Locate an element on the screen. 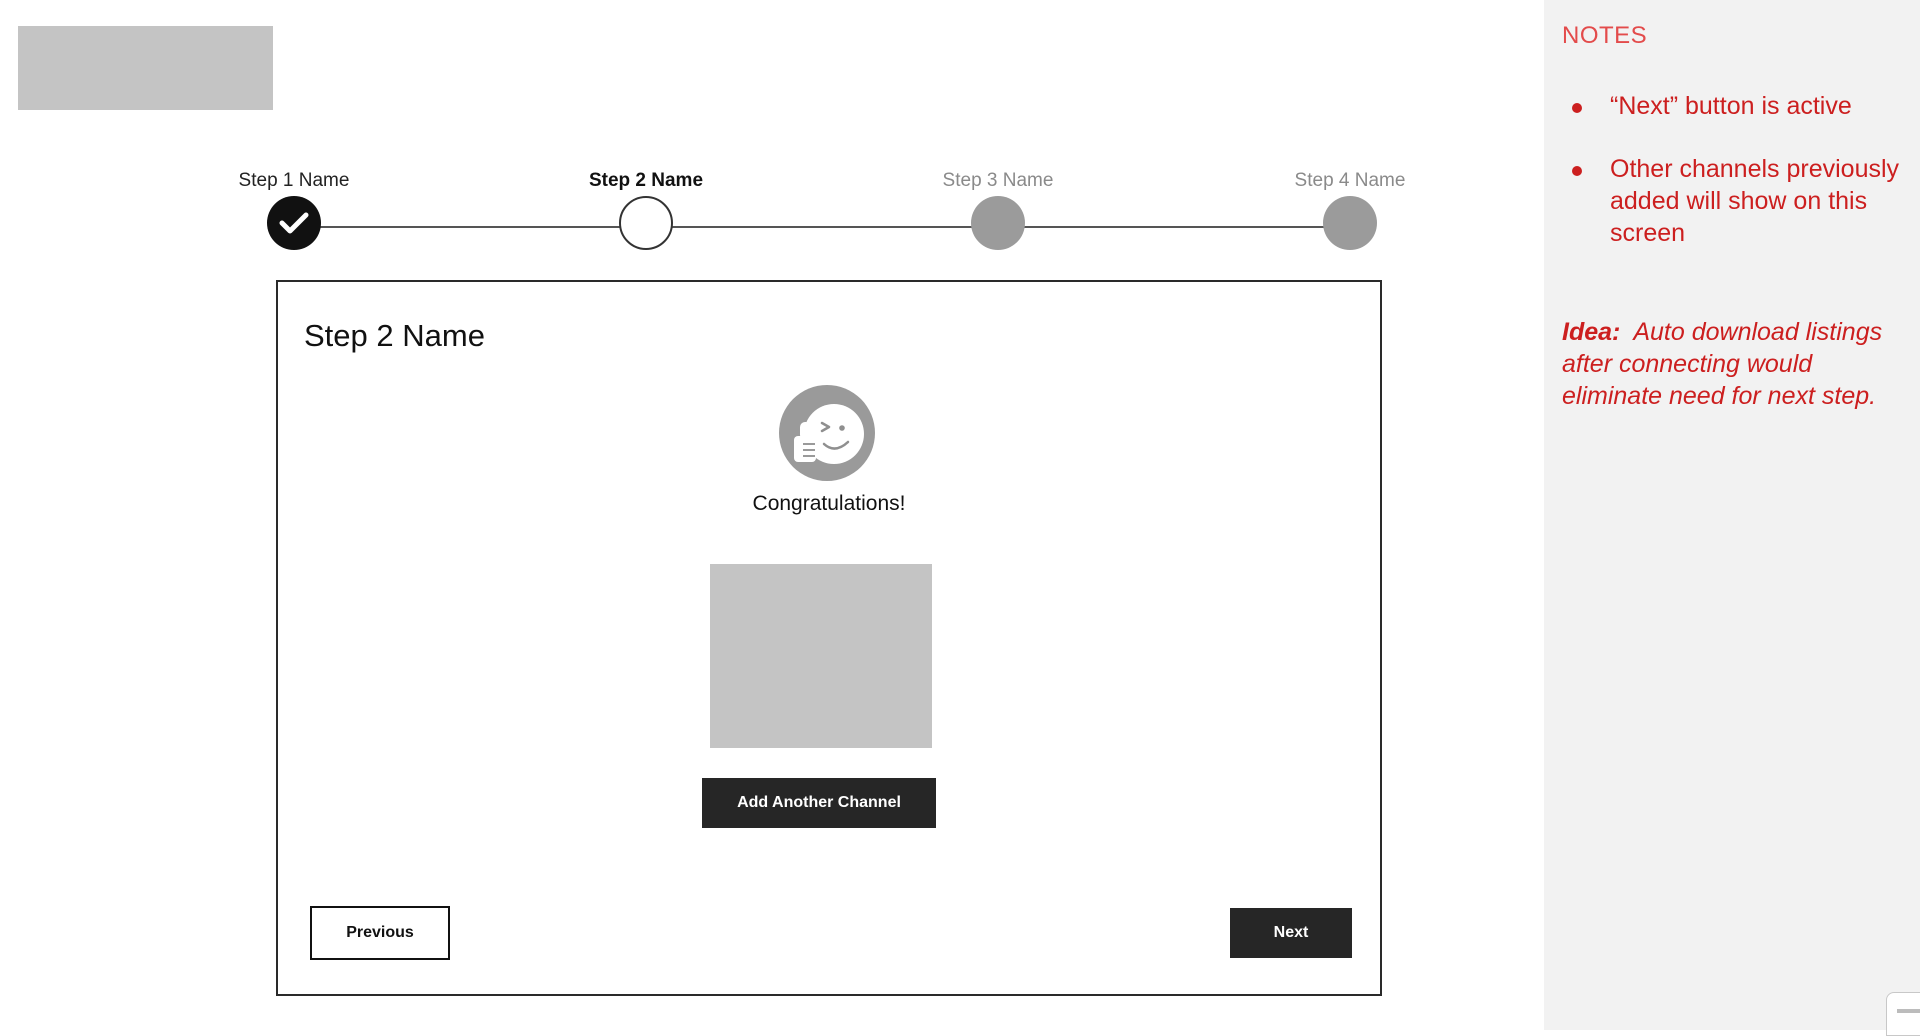 This screenshot has width=1920, height=1036. checkmark-icon is located at coordinates (294, 223).